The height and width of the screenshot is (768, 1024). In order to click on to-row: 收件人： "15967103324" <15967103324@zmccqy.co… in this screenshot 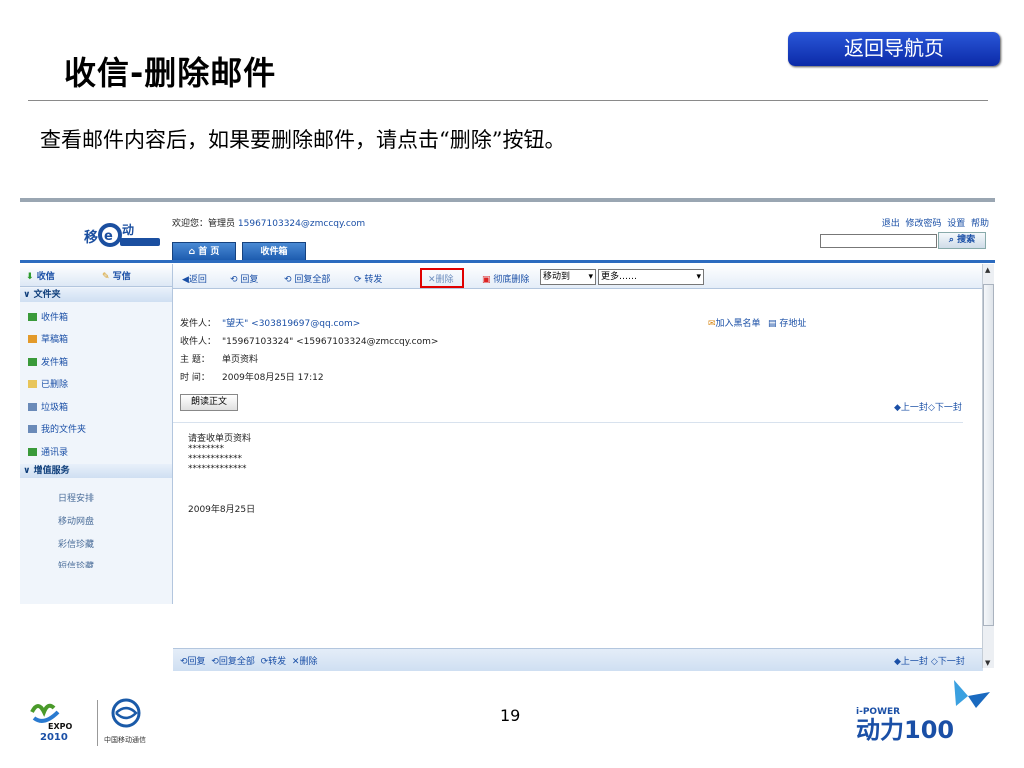, I will do `click(309, 342)`.